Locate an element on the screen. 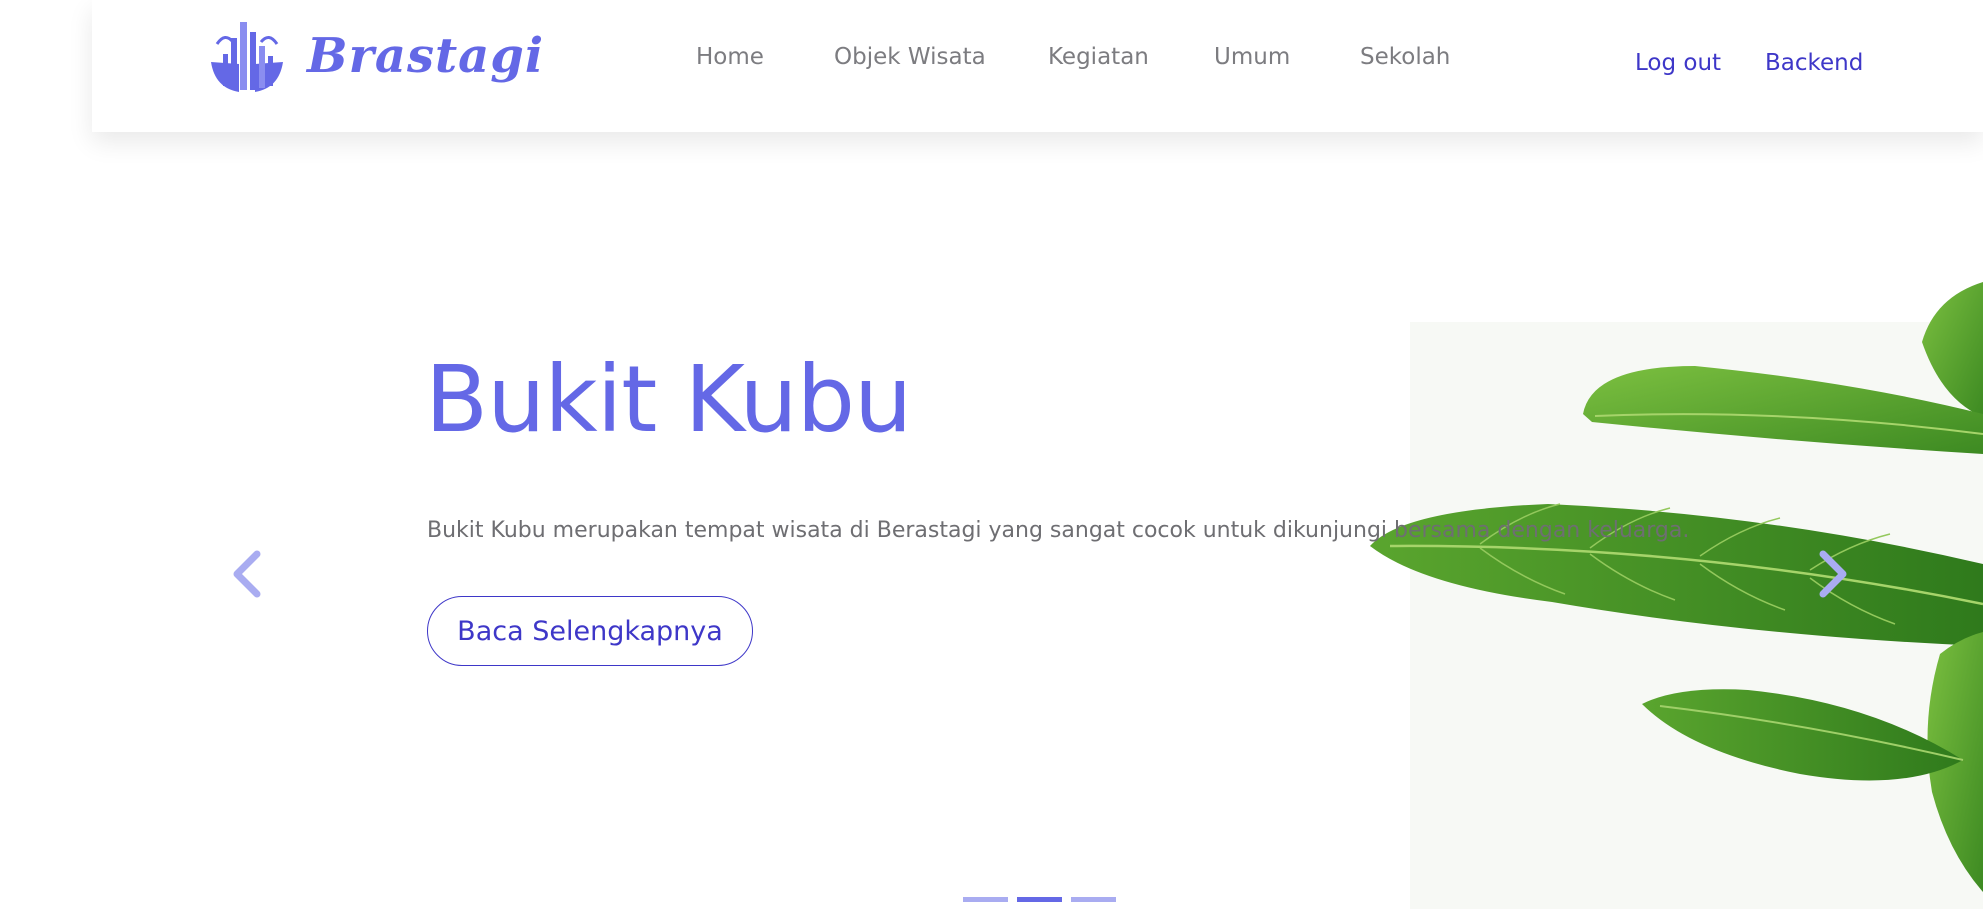  backend-link: Backend is located at coordinates (1814, 63).